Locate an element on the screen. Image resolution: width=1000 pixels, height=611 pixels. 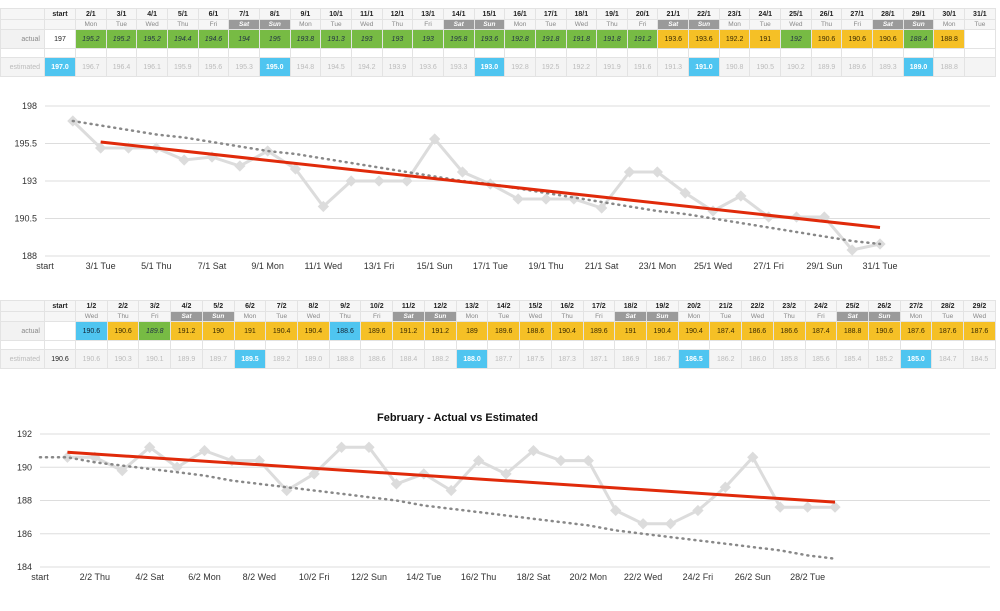
estimated-value-cell: 188.0 is located at coordinates (472, 359).